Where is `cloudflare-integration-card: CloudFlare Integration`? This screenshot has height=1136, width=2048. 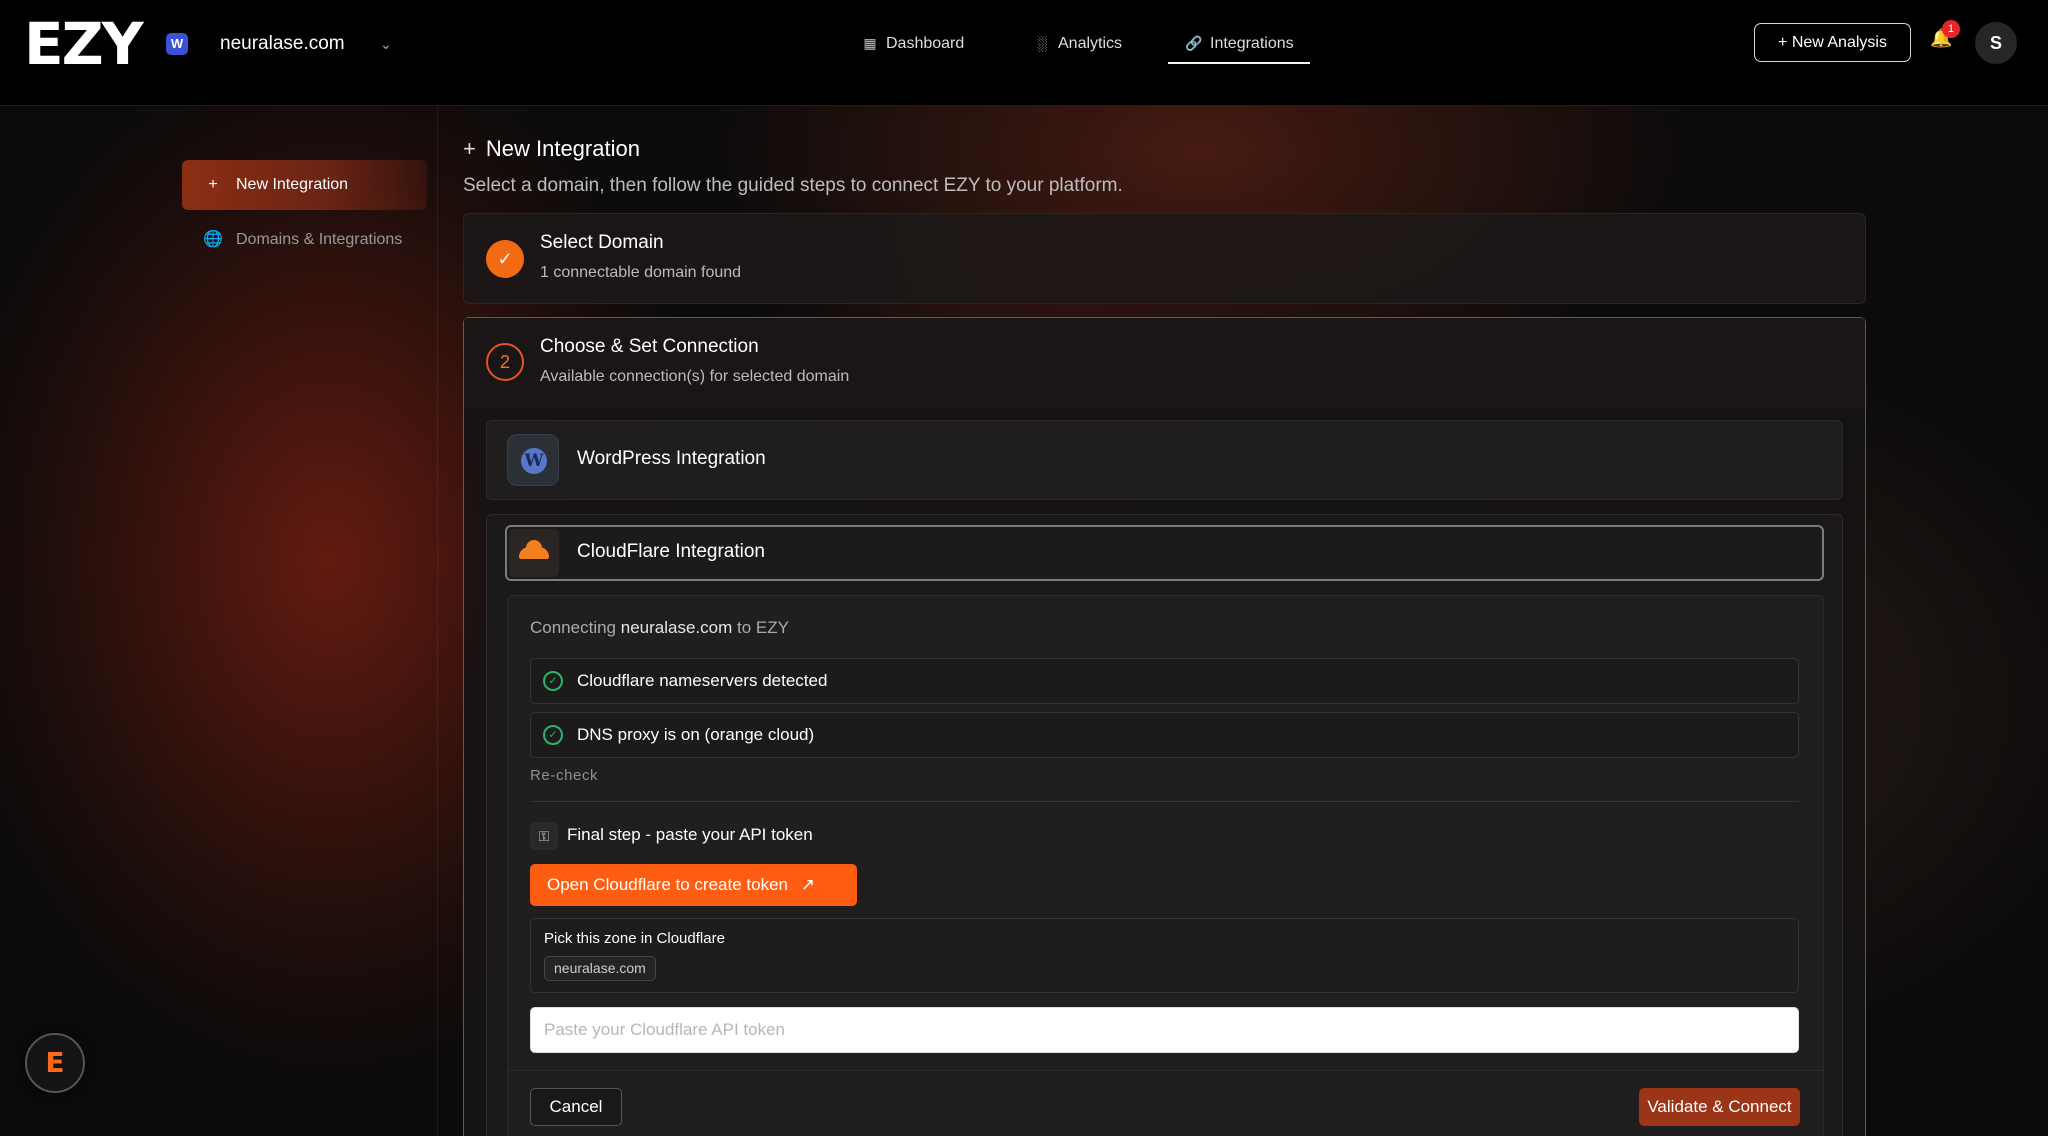
cloudflare-integration-card: CloudFlare Integration is located at coordinates (1164, 553).